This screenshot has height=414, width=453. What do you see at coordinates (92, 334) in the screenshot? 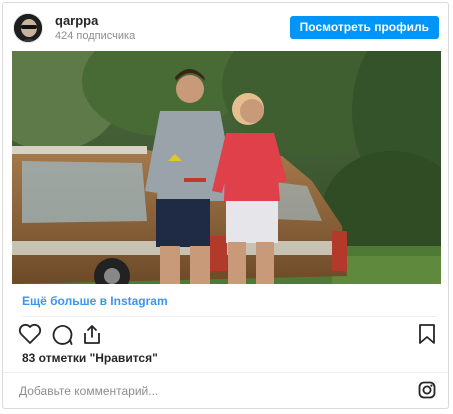
I see `share-icon` at bounding box center [92, 334].